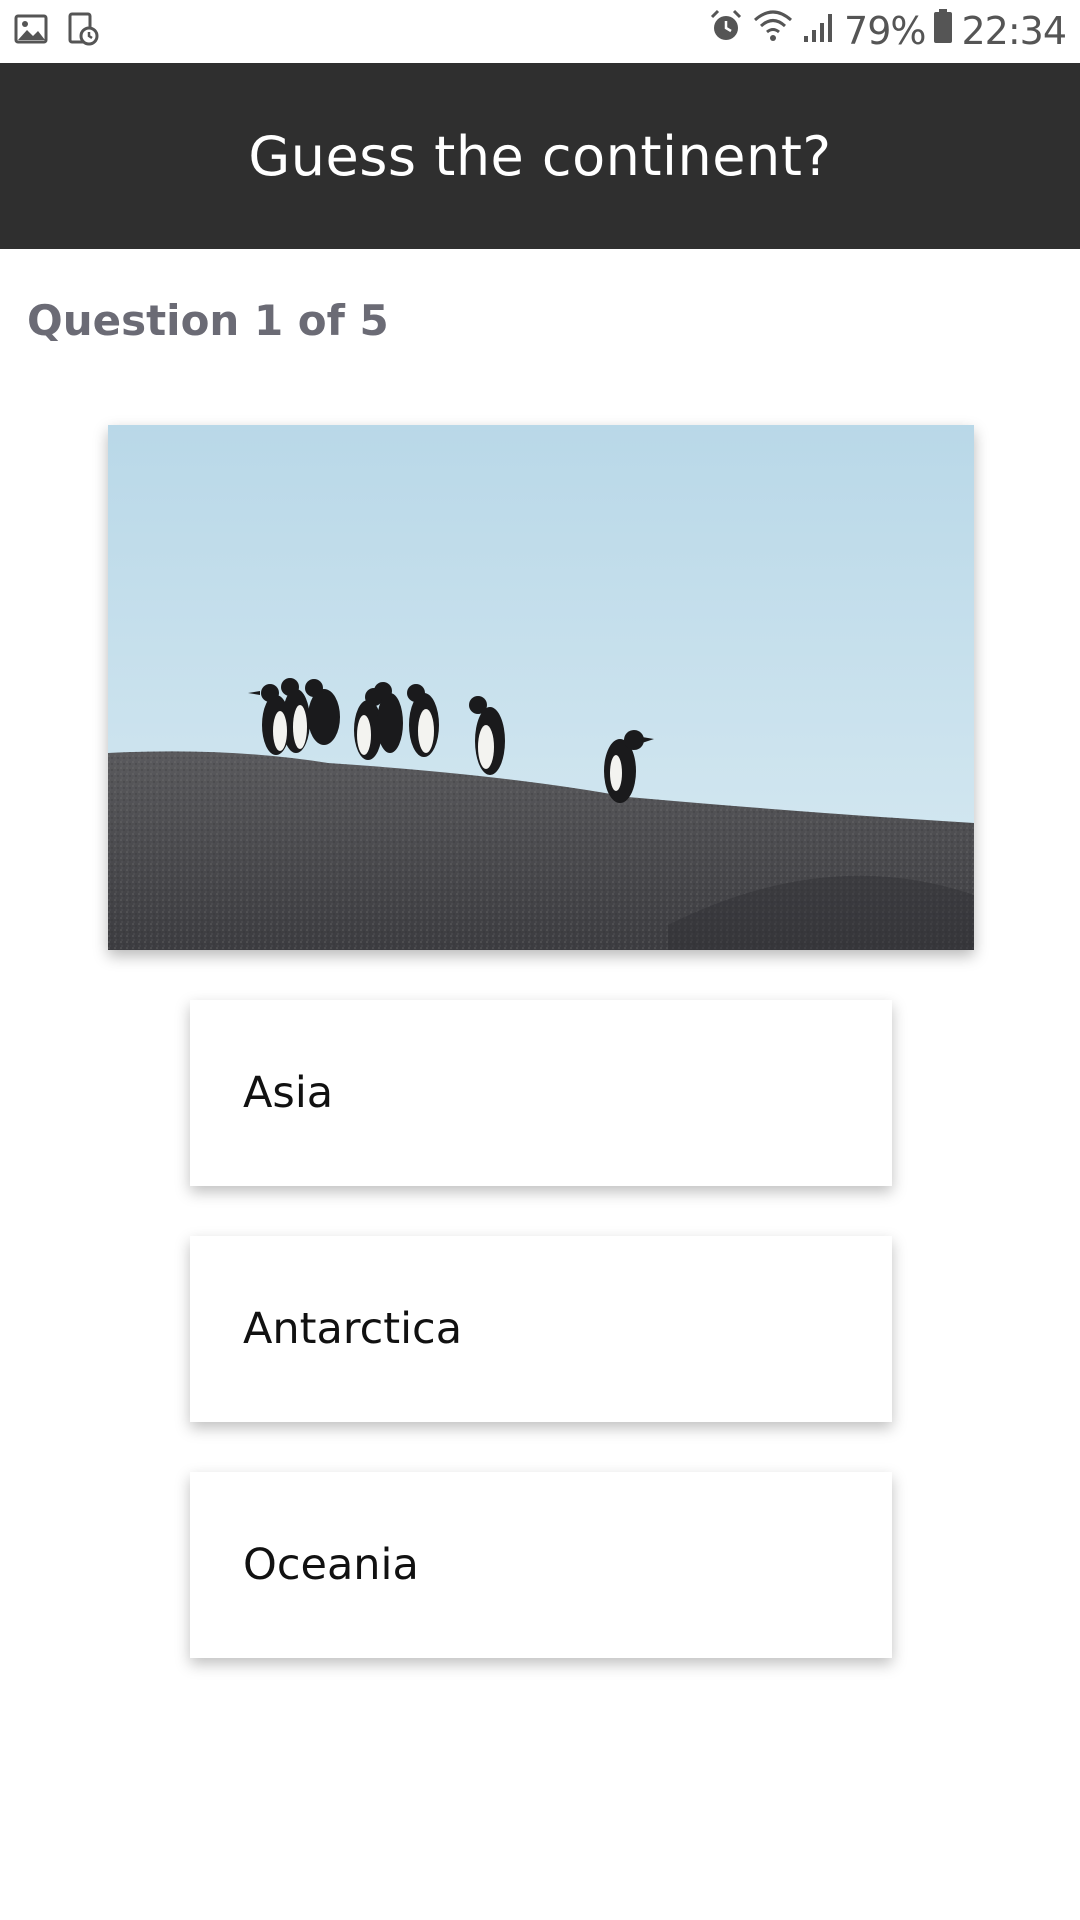 This screenshot has width=1080, height=1920. Describe the element at coordinates (353, 1329) in the screenshot. I see `answer-label: Antarctica` at that location.